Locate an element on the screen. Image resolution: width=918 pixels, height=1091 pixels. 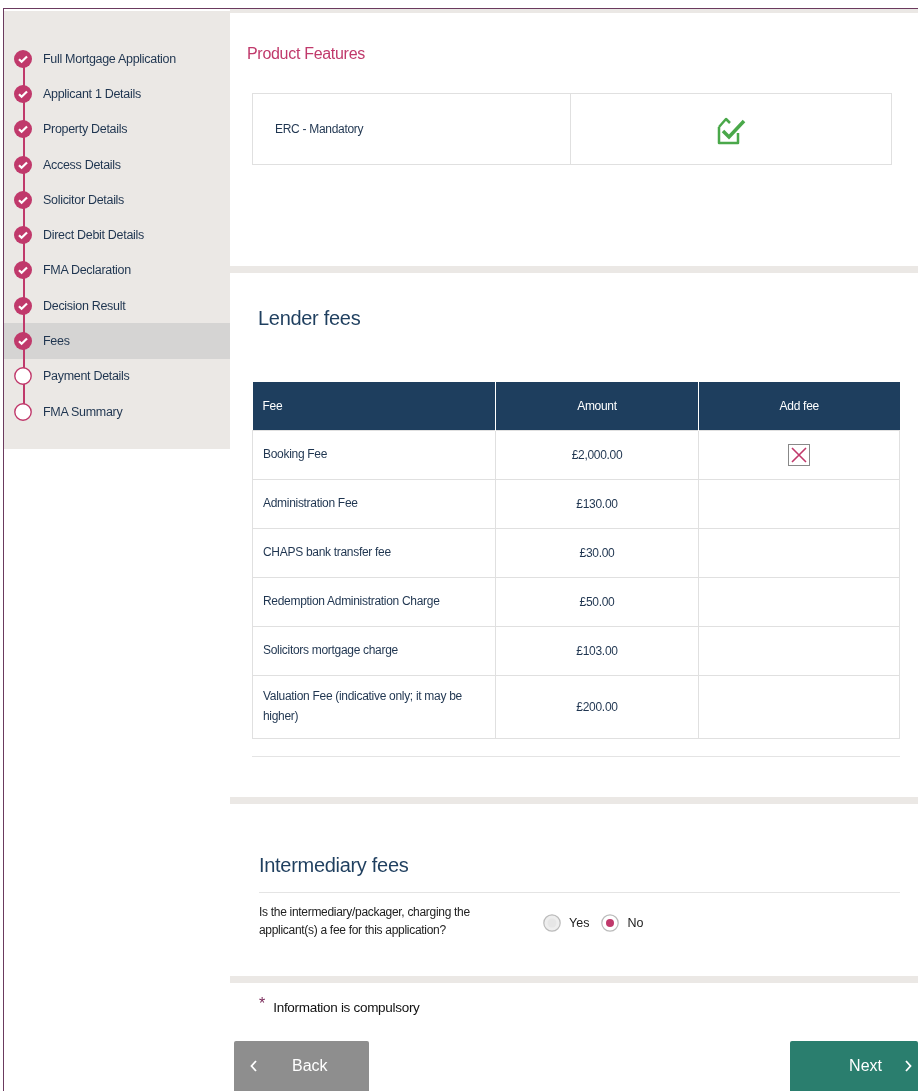
sidebar-item-label: Applicant 1 Details is located at coordinates (92, 93).